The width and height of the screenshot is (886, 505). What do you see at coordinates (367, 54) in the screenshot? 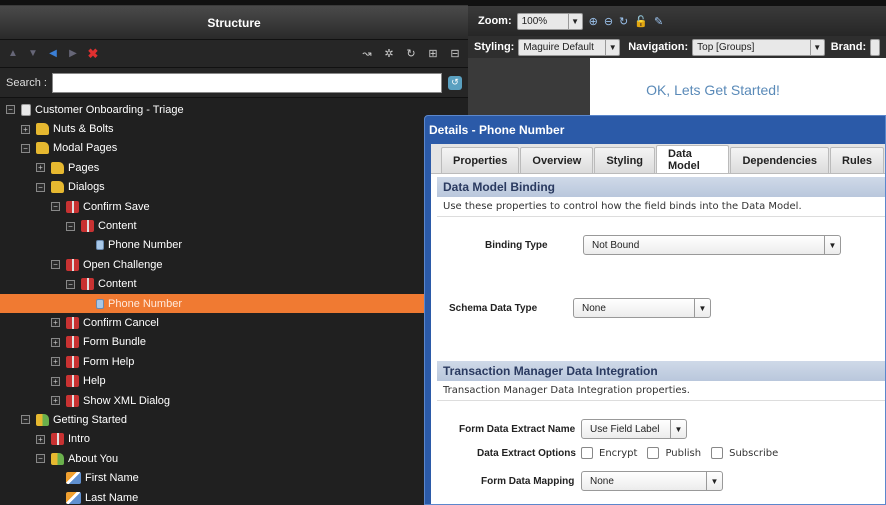
I see `link-icon: ↝` at bounding box center [367, 54].